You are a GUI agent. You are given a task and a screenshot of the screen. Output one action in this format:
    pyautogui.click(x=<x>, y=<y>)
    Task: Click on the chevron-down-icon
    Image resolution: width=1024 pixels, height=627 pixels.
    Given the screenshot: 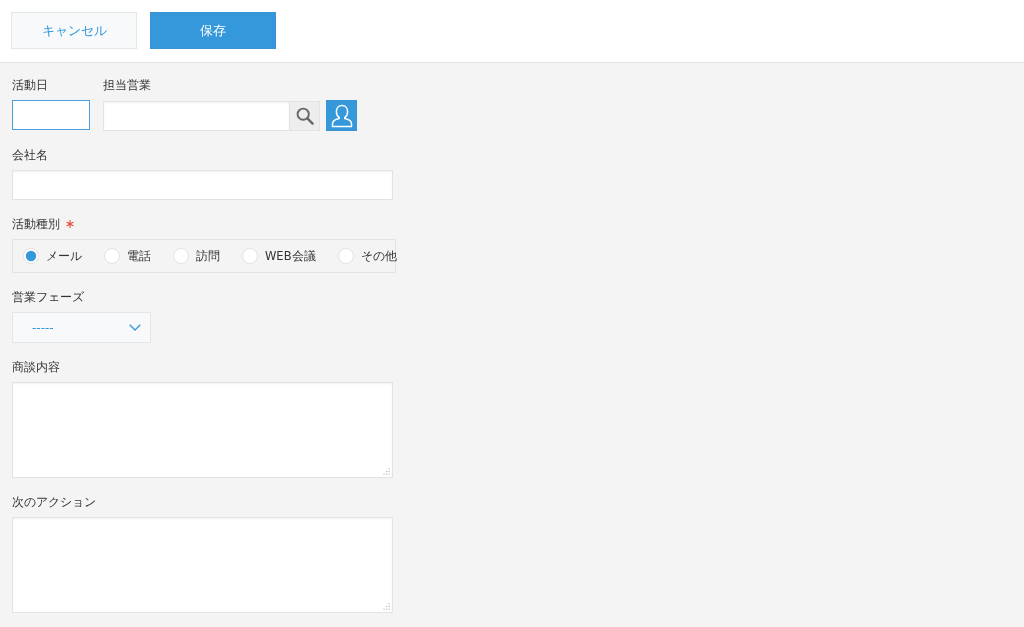 What is the action you would take?
    pyautogui.click(x=135, y=327)
    